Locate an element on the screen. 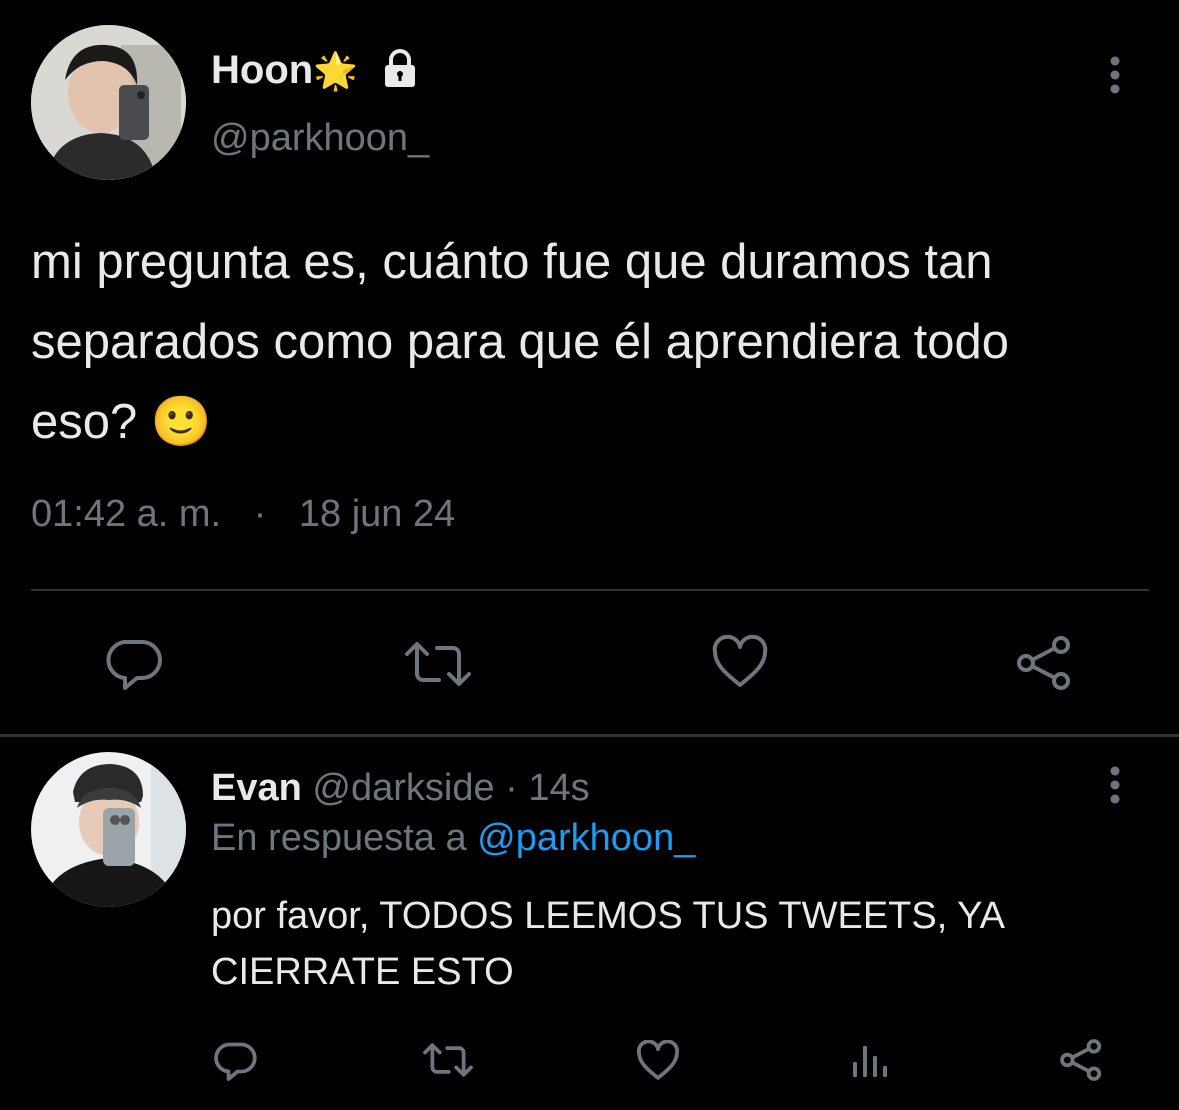 The height and width of the screenshot is (1110, 1179). views-icon is located at coordinates (870, 1060).